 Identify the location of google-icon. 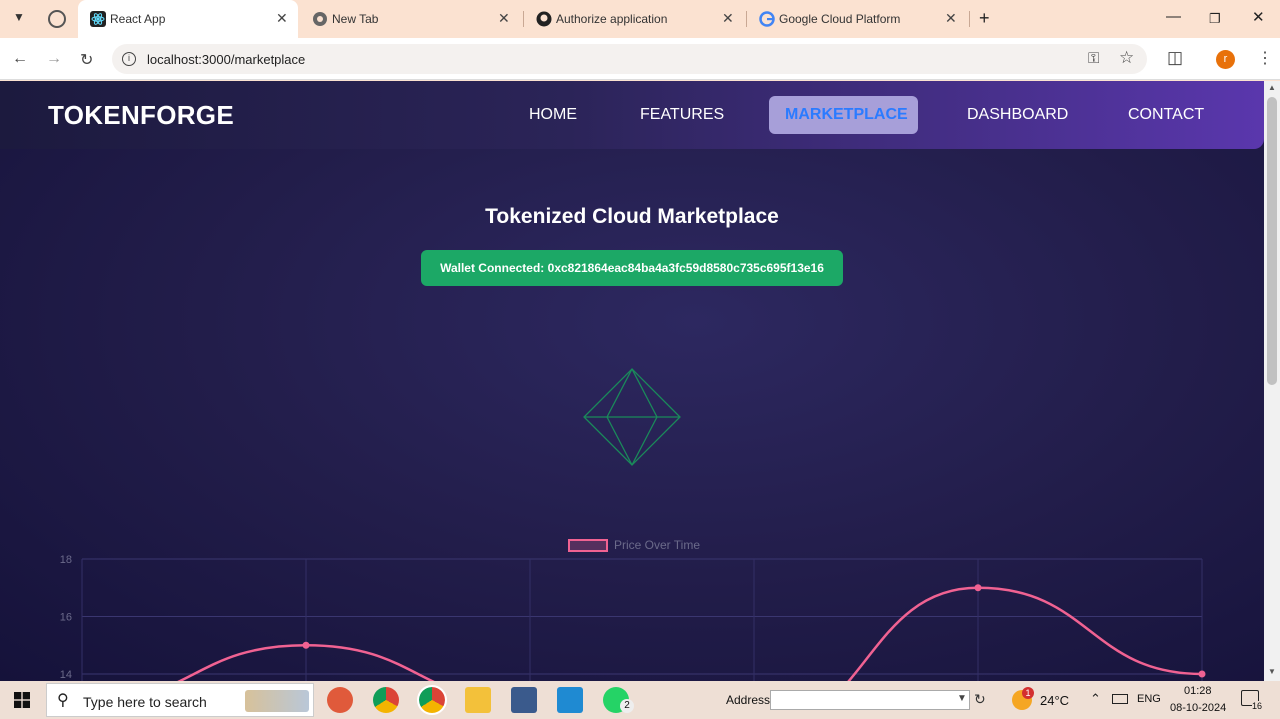
(767, 19).